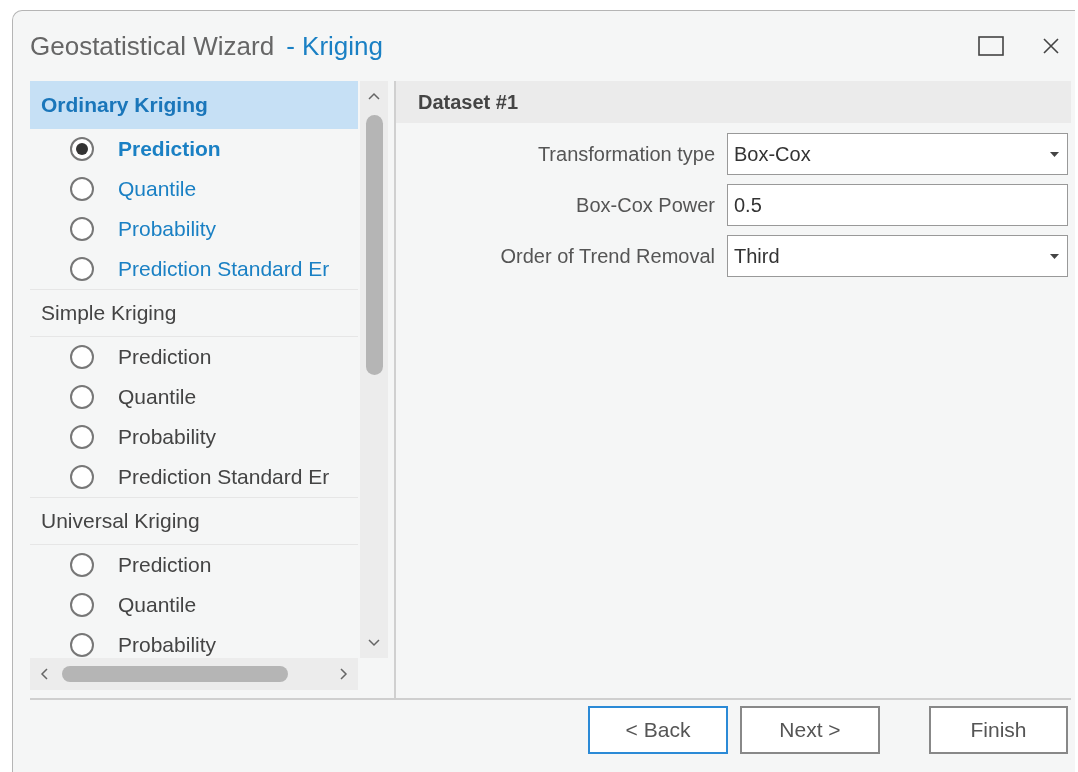  I want to click on group-header: Ordinary Kriging, so click(194, 105).